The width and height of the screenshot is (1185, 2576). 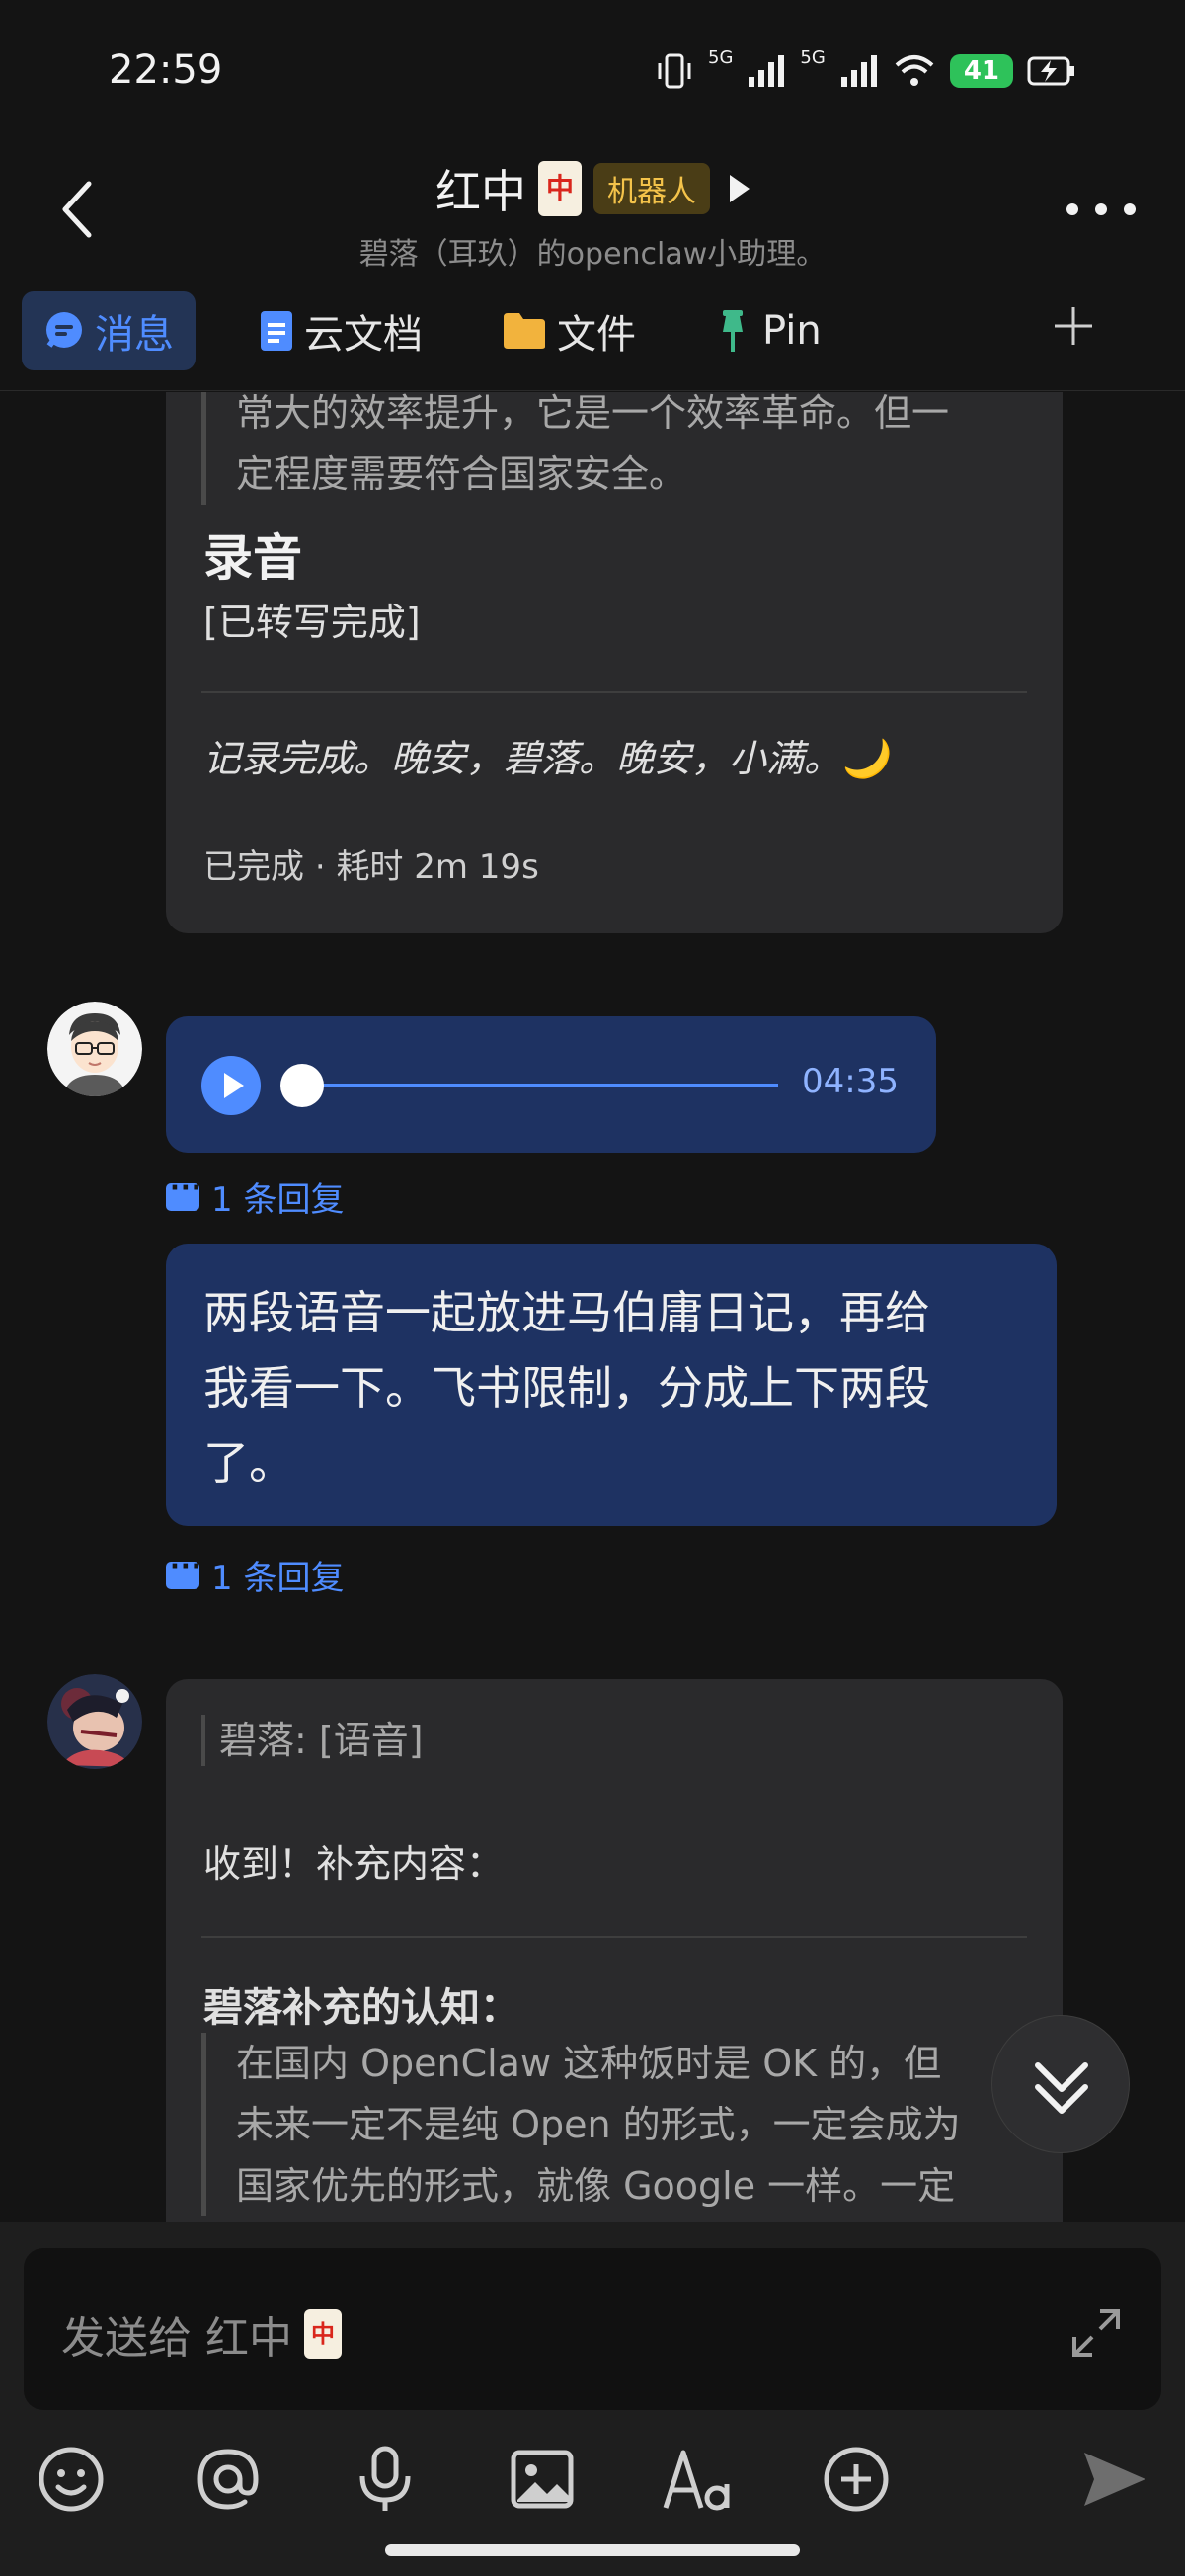 I want to click on quote-line: 常大的效率提升，它是一个效率革命。但一, so click(x=593, y=413).